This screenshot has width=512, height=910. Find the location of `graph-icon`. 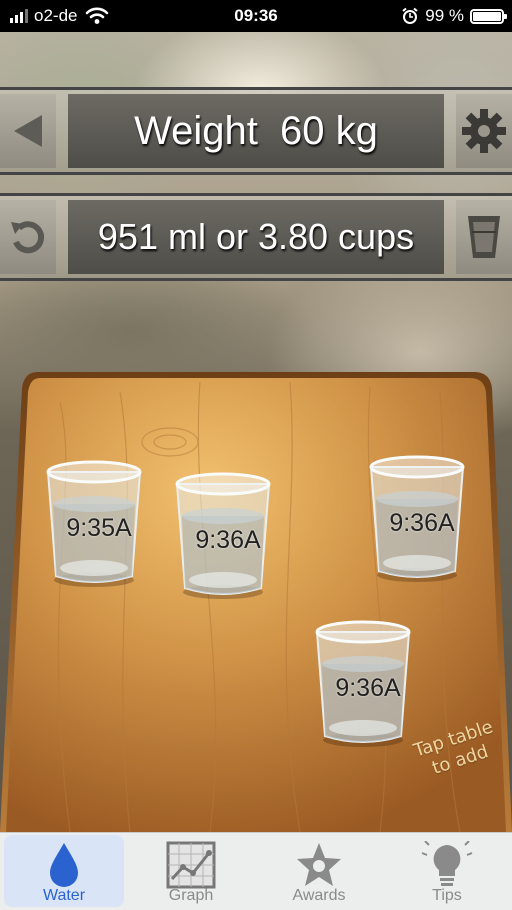

graph-icon is located at coordinates (191, 865).